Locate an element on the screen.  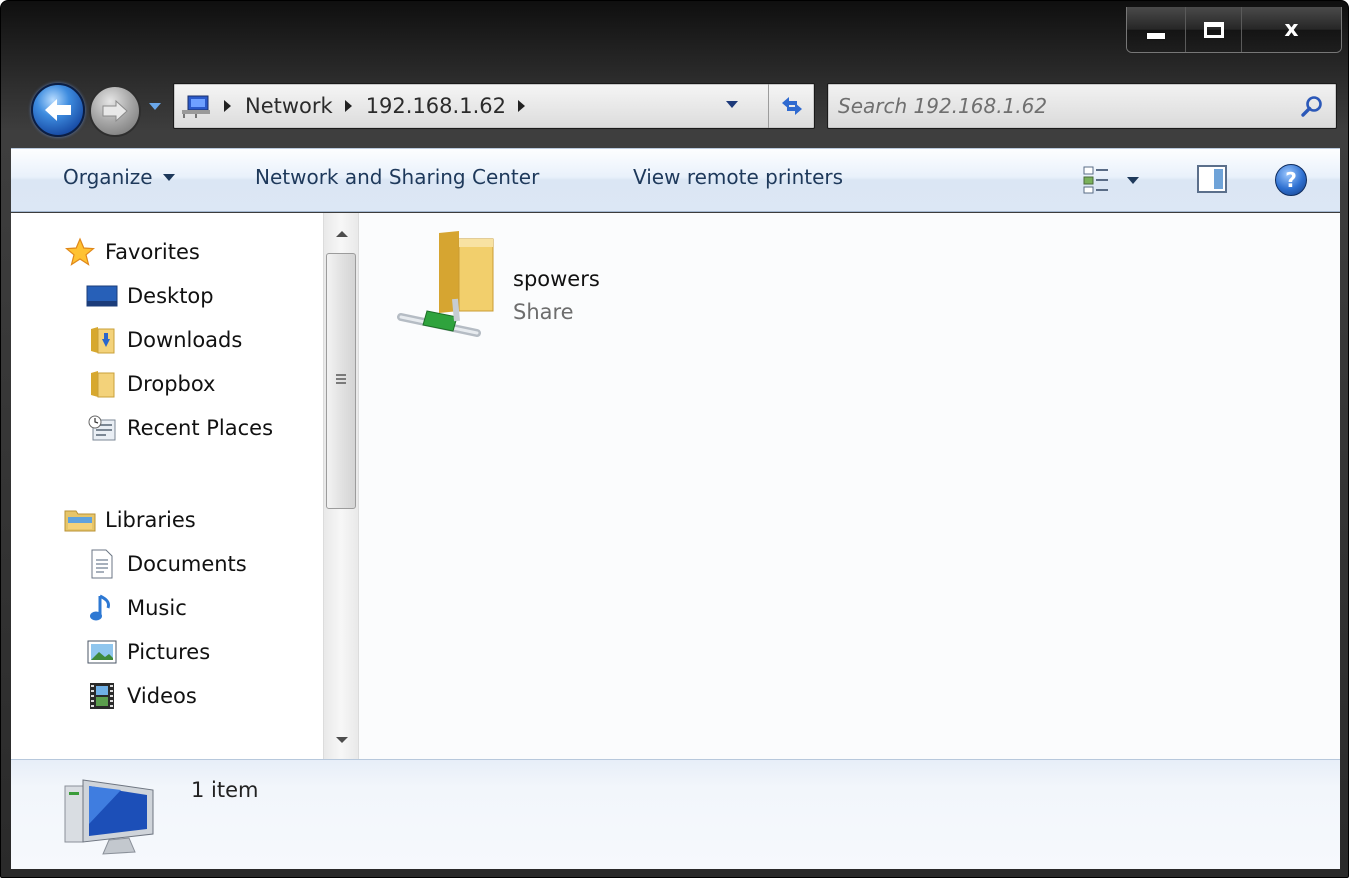
refresh-button is located at coordinates (791, 106).